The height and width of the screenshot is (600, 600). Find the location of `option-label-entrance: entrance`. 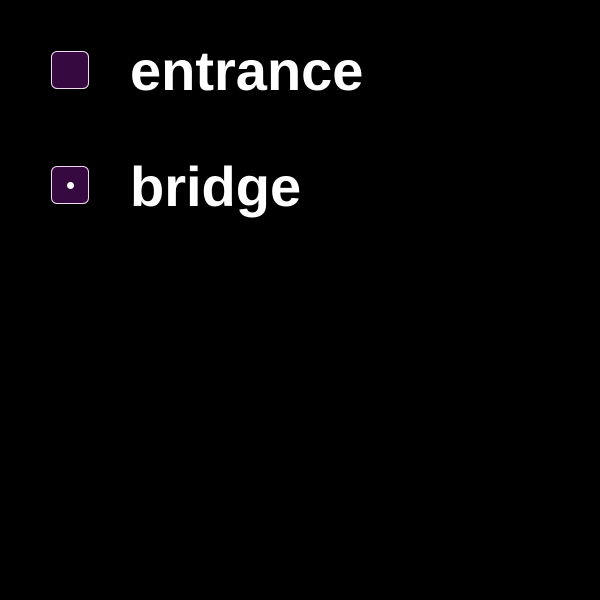

option-label-entrance: entrance is located at coordinates (246, 71).